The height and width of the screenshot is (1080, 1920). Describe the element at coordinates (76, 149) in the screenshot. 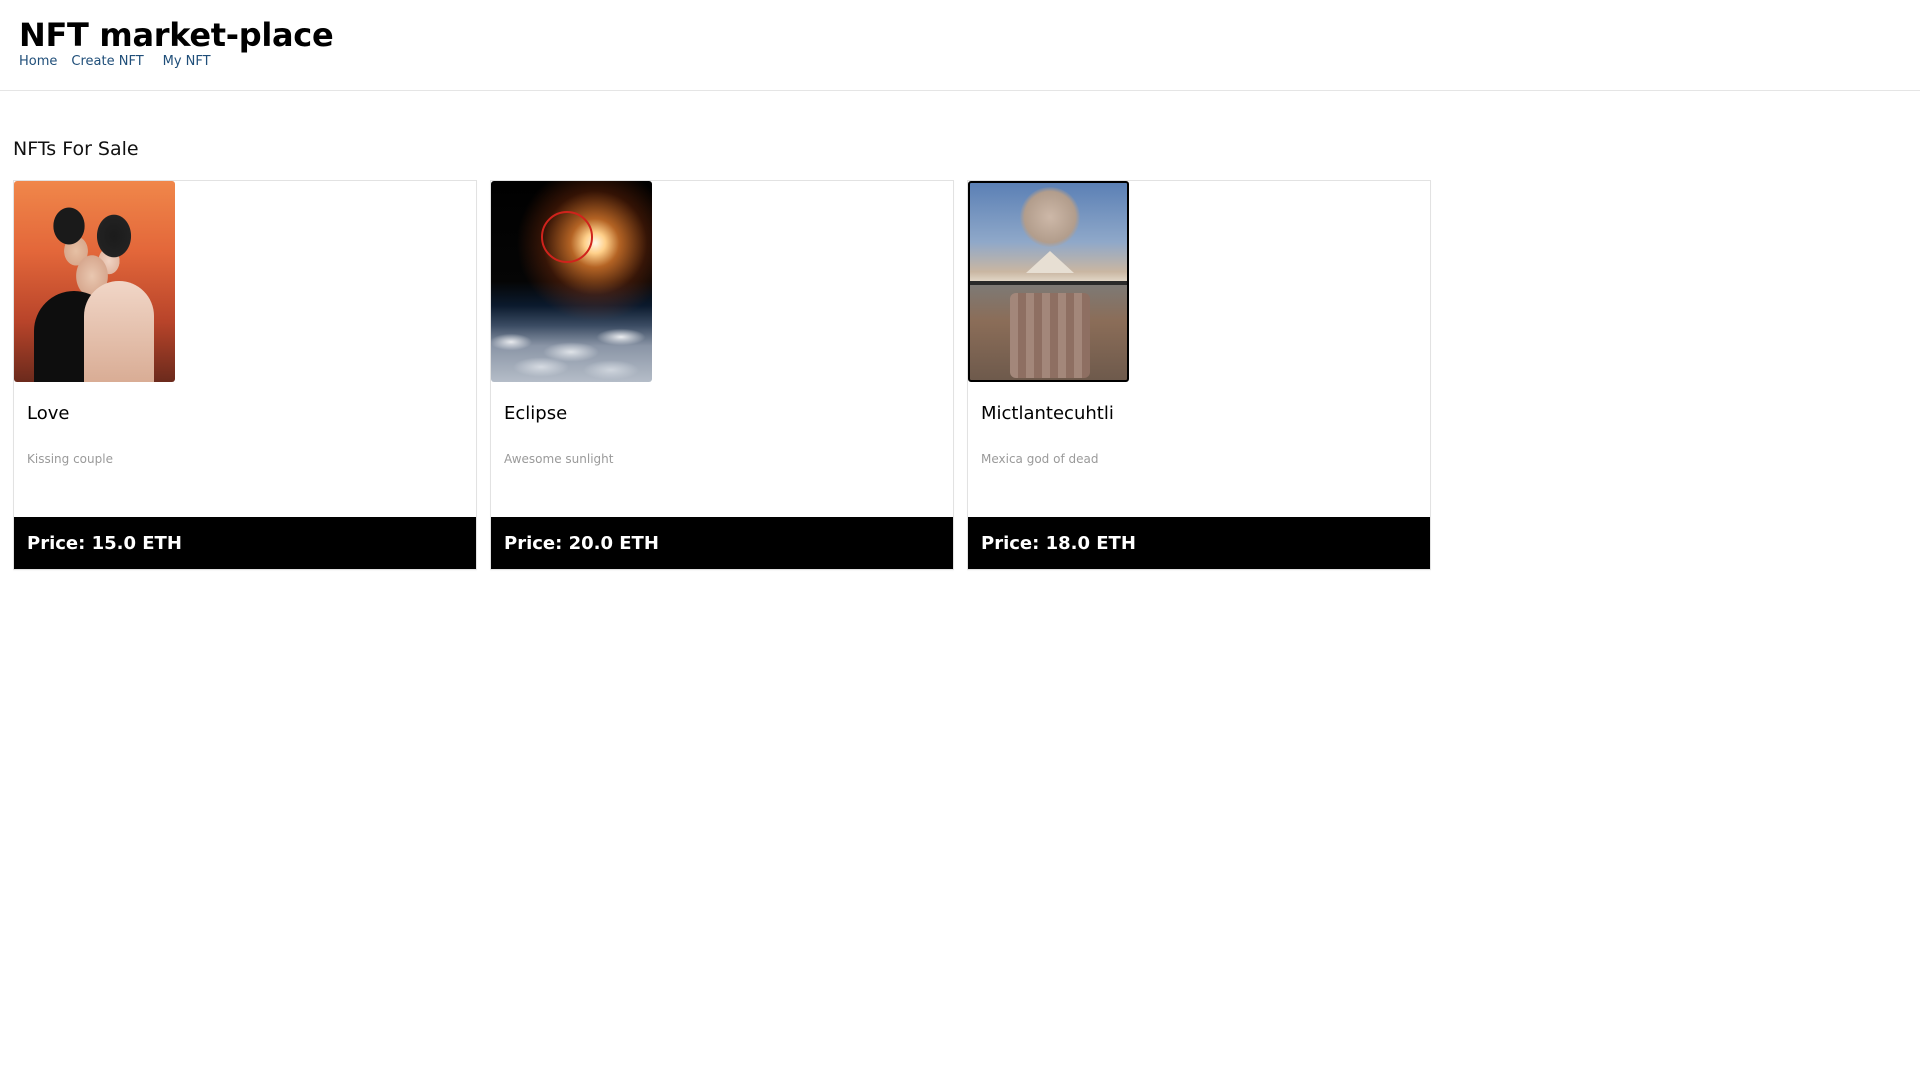

I see `section-title: NFTs For Sale` at that location.